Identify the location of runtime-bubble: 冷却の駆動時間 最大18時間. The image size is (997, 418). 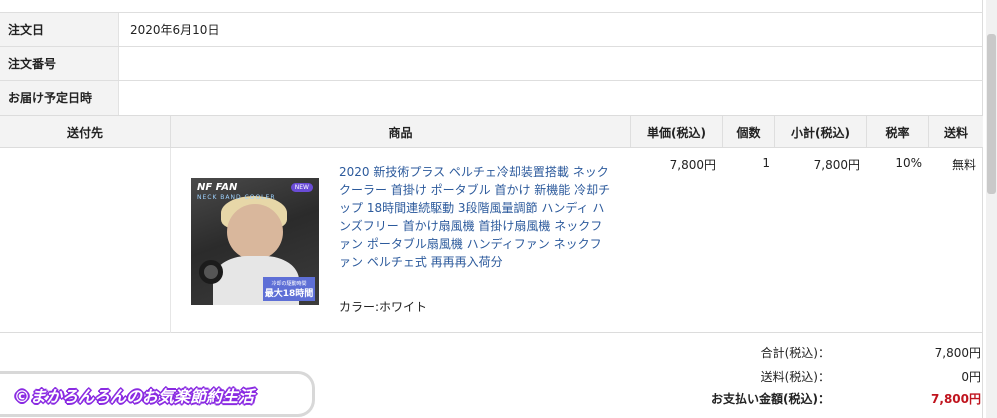
(289, 289).